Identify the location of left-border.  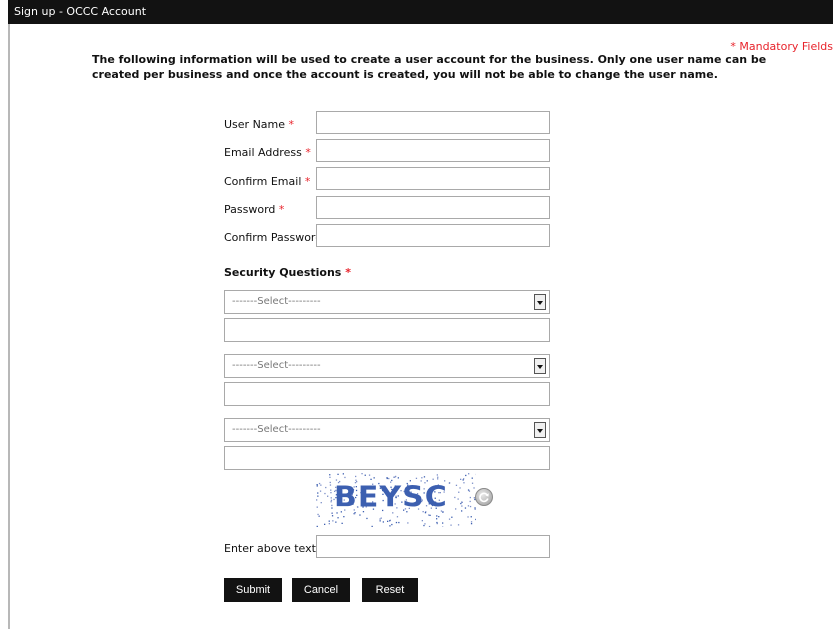
(9, 326).